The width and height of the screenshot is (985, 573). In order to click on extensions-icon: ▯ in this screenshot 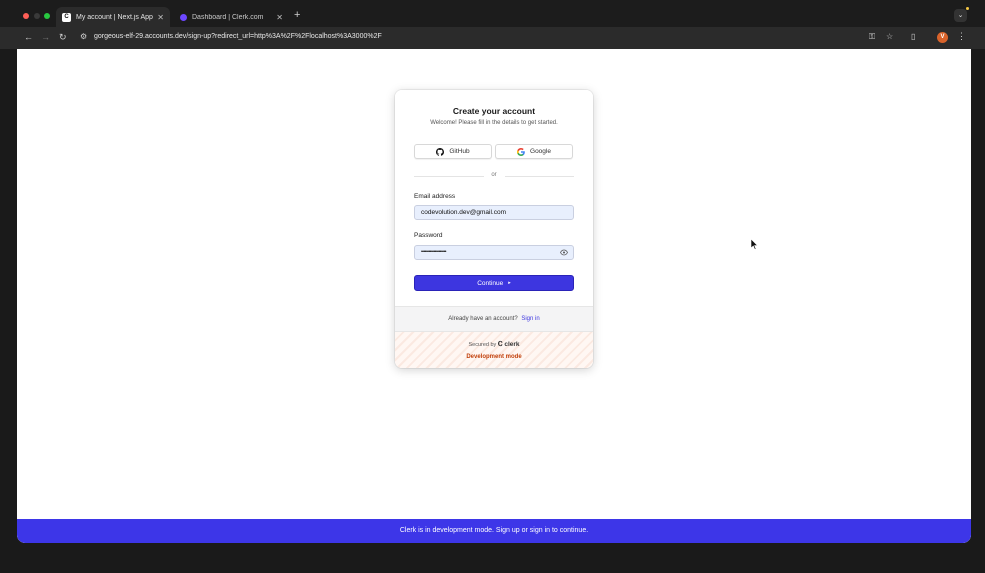, I will do `click(913, 36)`.